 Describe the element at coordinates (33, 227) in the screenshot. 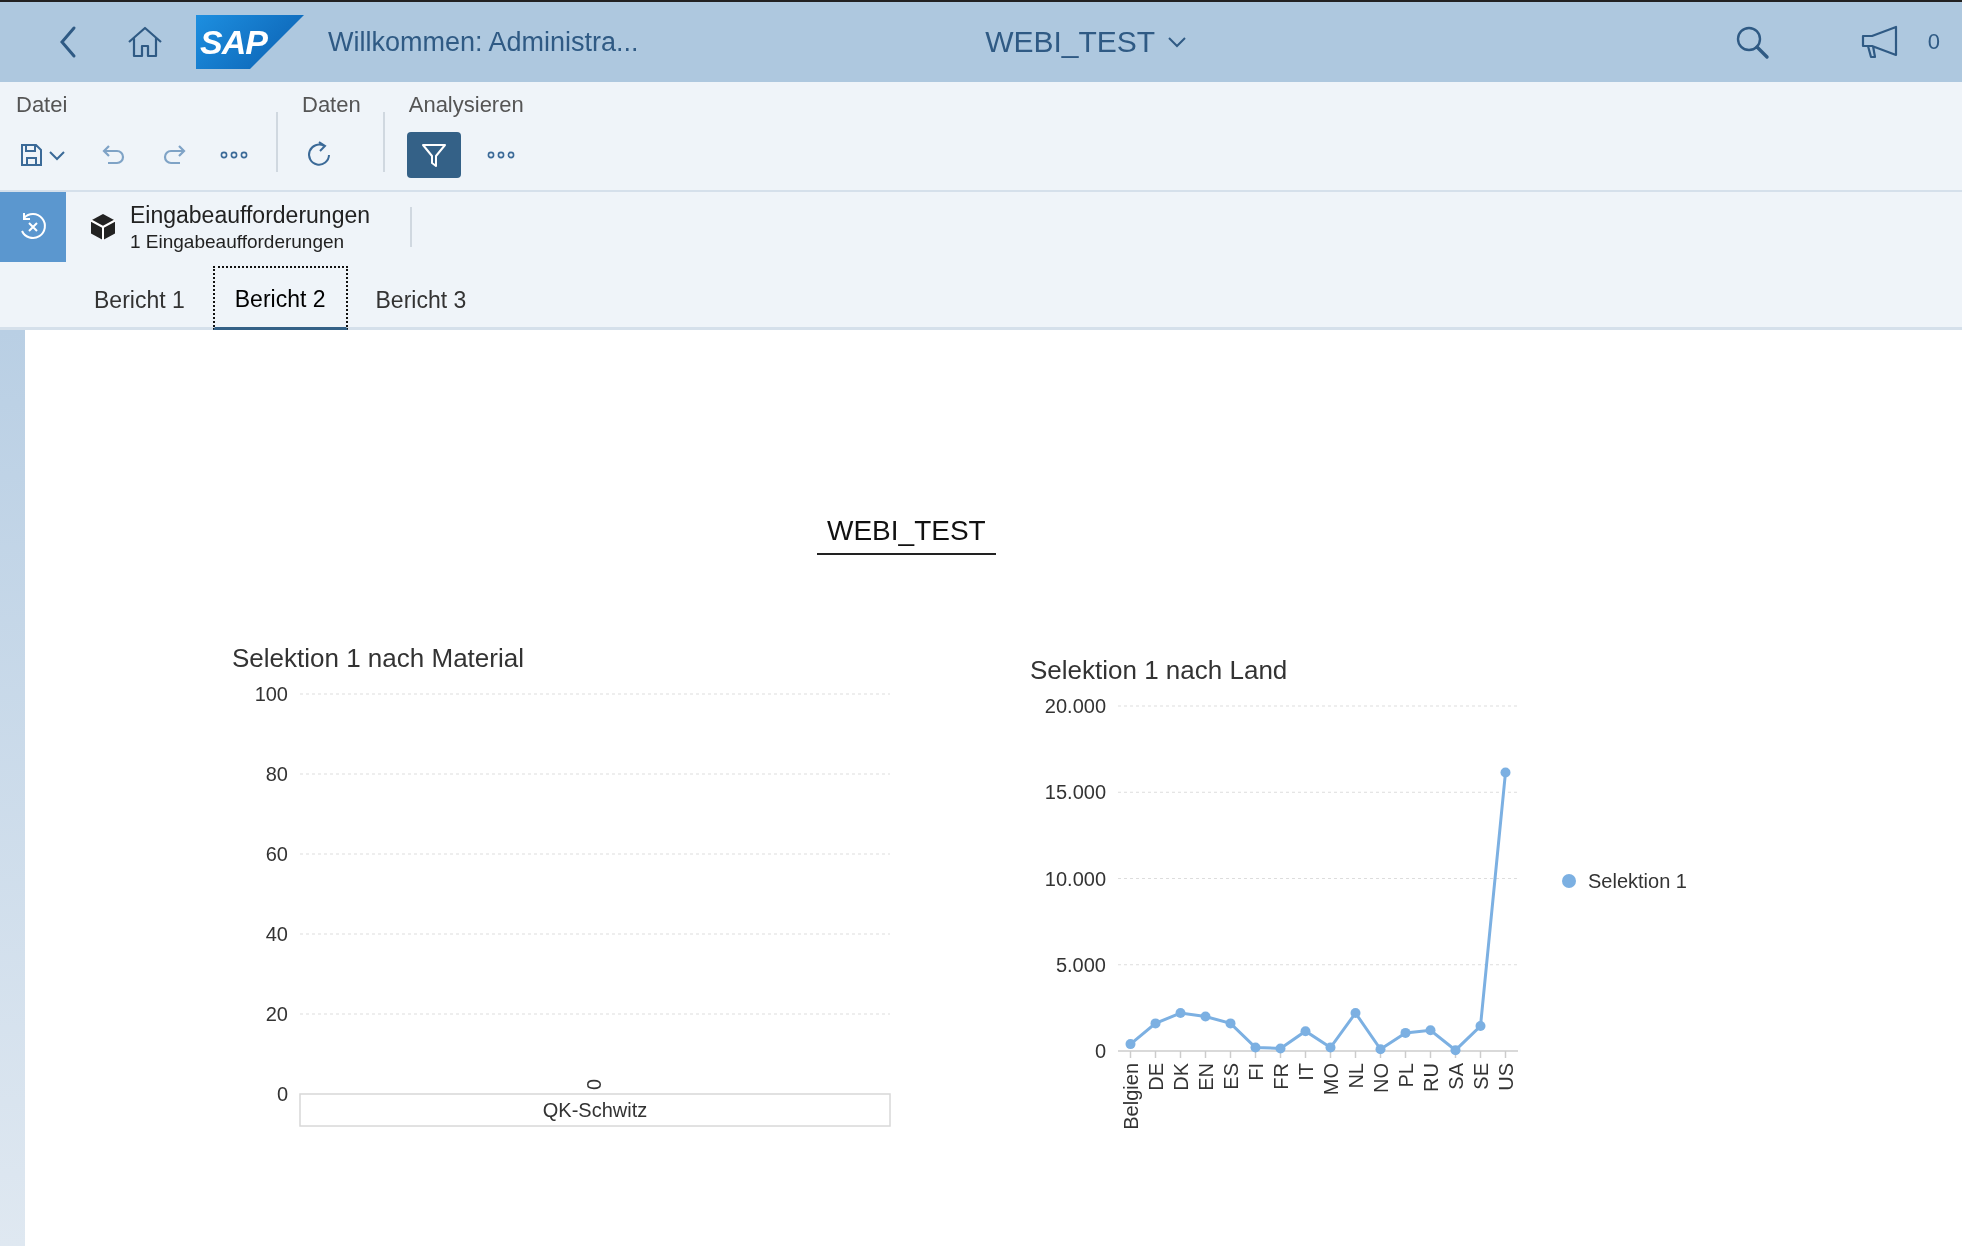

I see `reset-prompts-button` at that location.